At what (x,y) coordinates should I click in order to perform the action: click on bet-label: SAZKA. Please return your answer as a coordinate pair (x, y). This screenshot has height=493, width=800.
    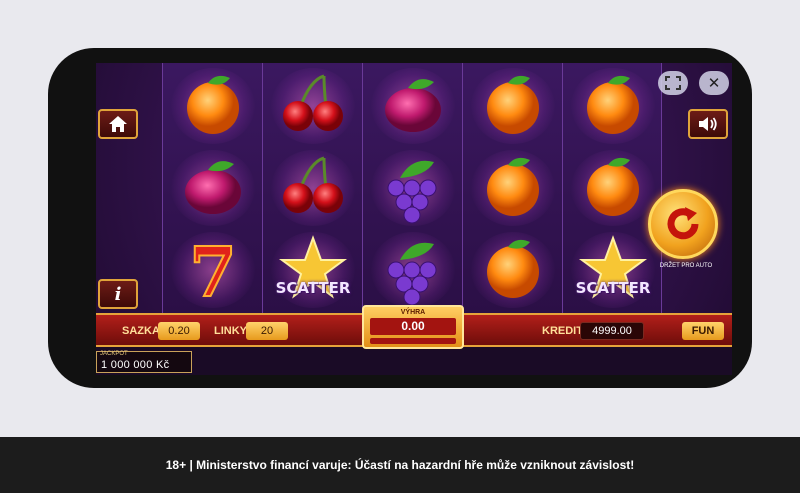
    Looking at the image, I should click on (141, 331).